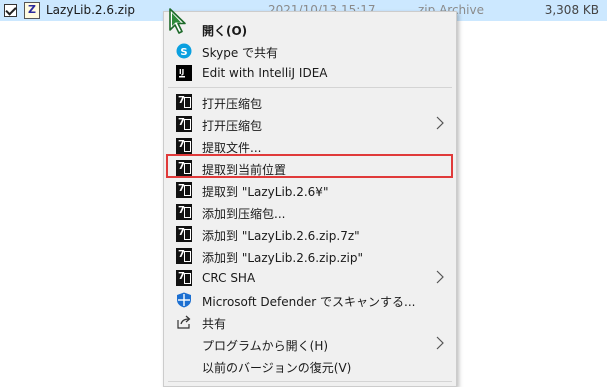 The image size is (607, 387). I want to click on menu-item-open-archive-submenu: 打开压缩包, so click(310, 124).